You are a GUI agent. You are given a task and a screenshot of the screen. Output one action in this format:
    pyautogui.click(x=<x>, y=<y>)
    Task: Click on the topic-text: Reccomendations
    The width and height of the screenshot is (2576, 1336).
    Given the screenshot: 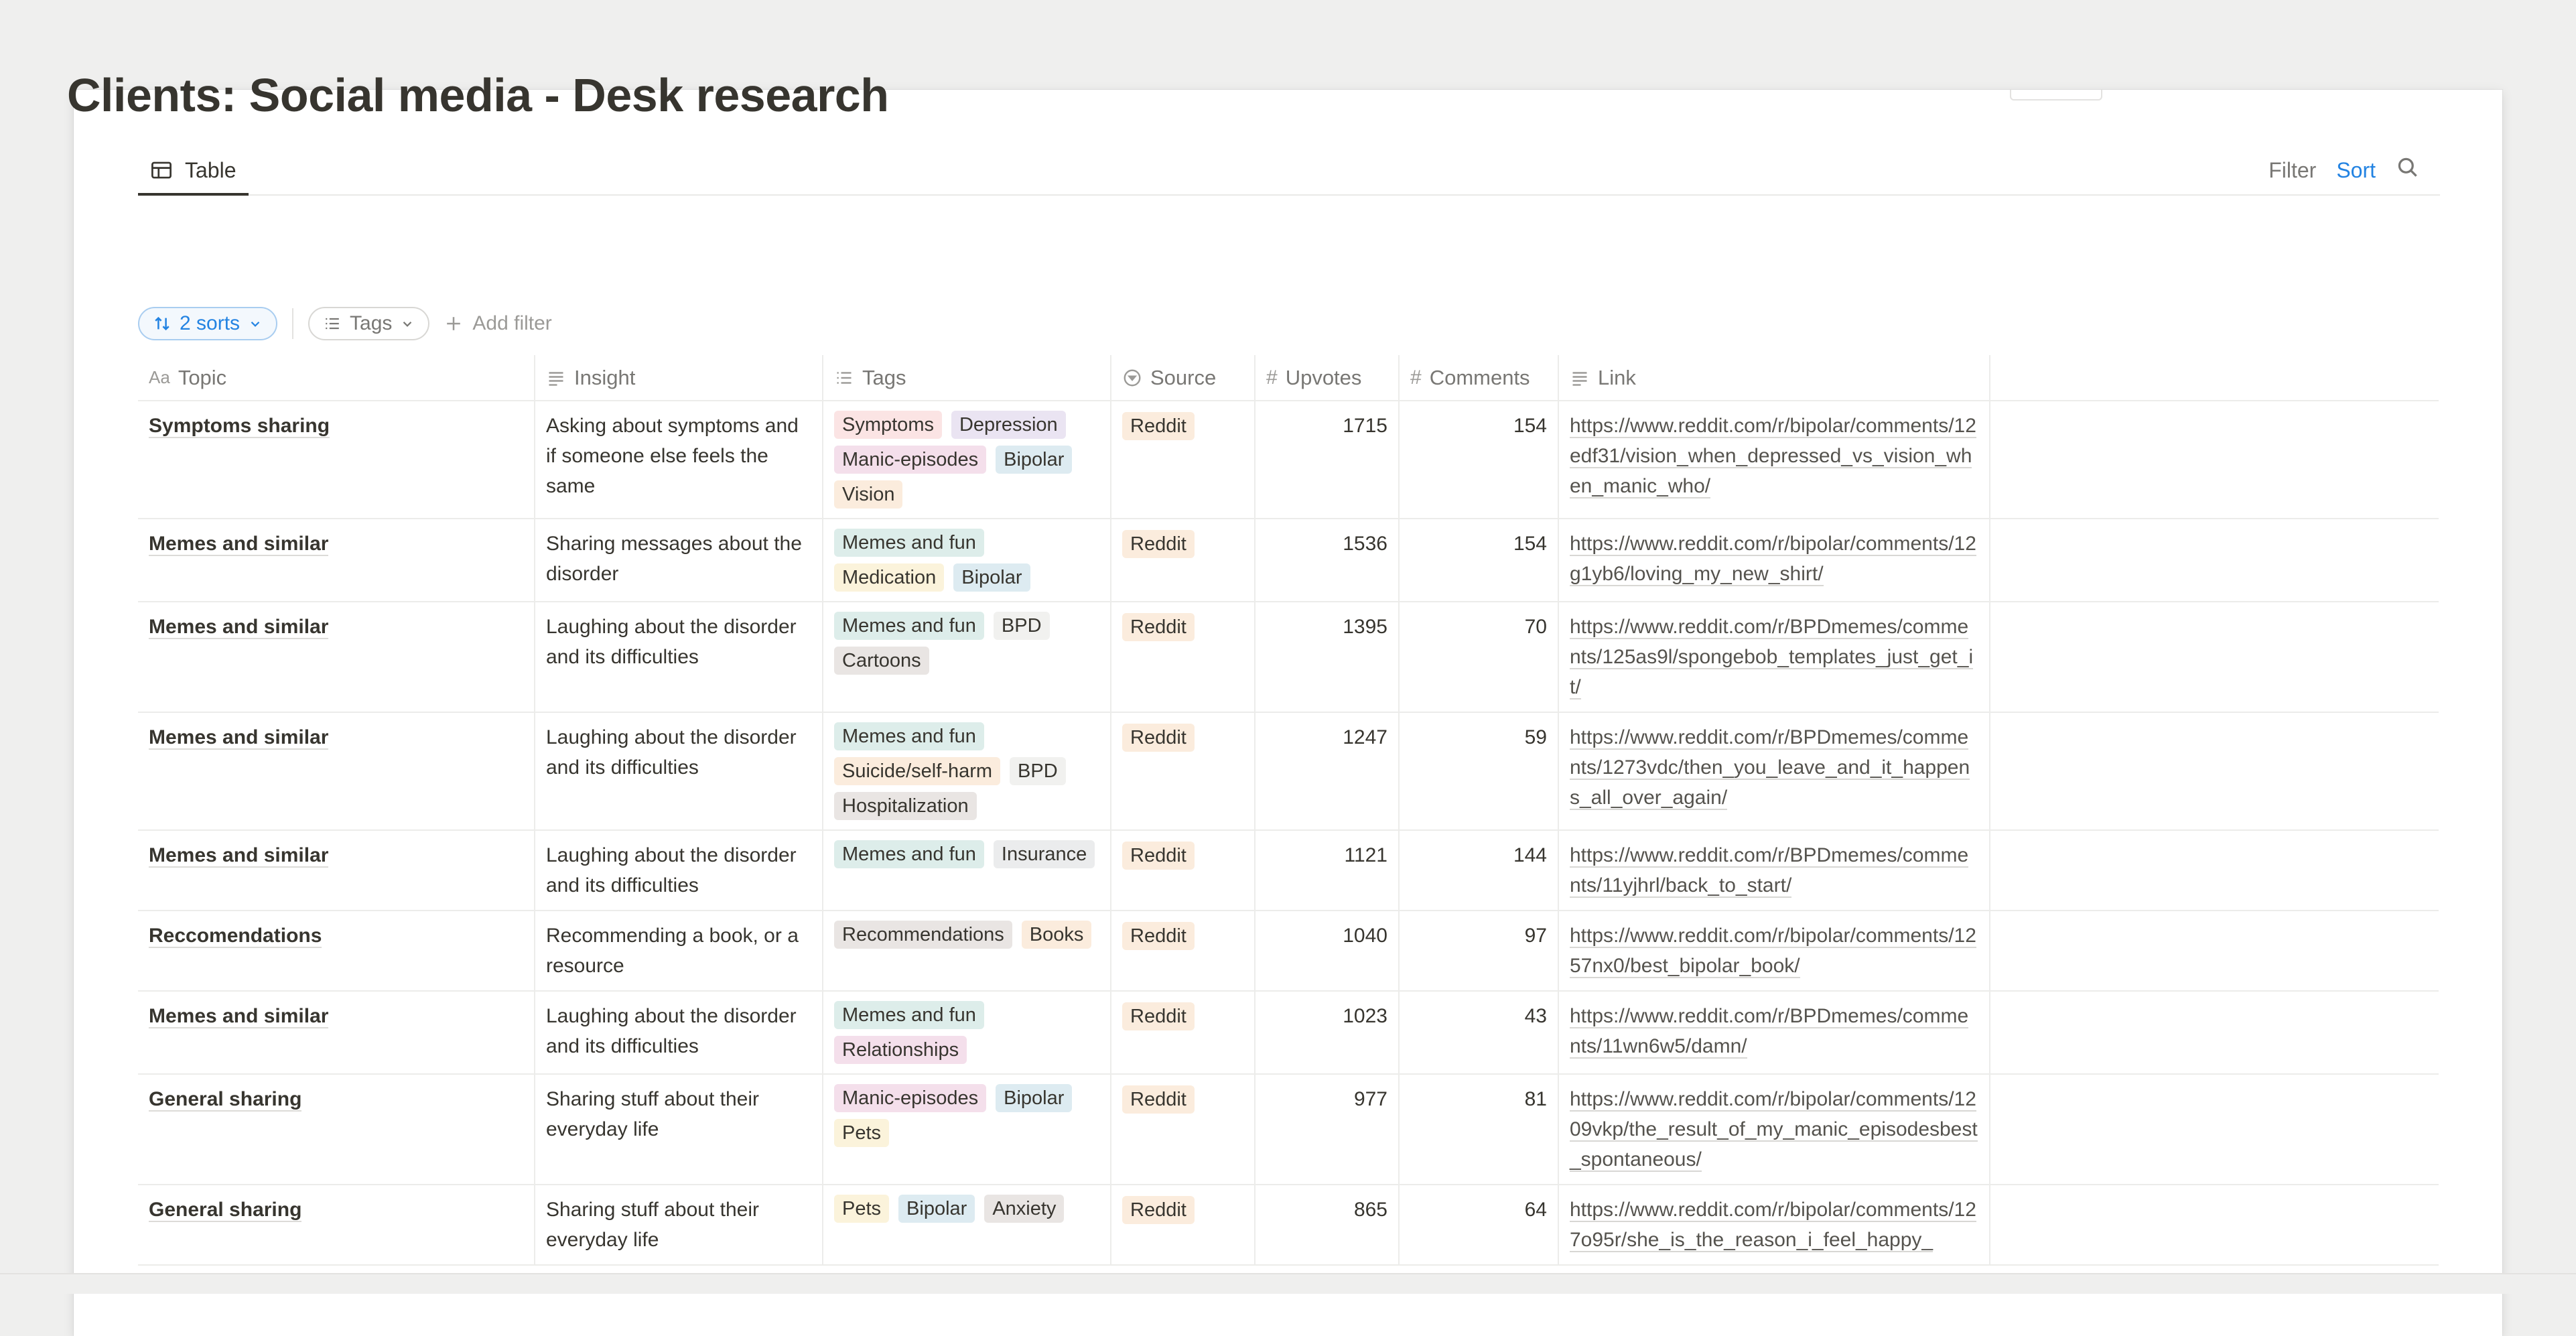 What is the action you would take?
    pyautogui.click(x=236, y=937)
    